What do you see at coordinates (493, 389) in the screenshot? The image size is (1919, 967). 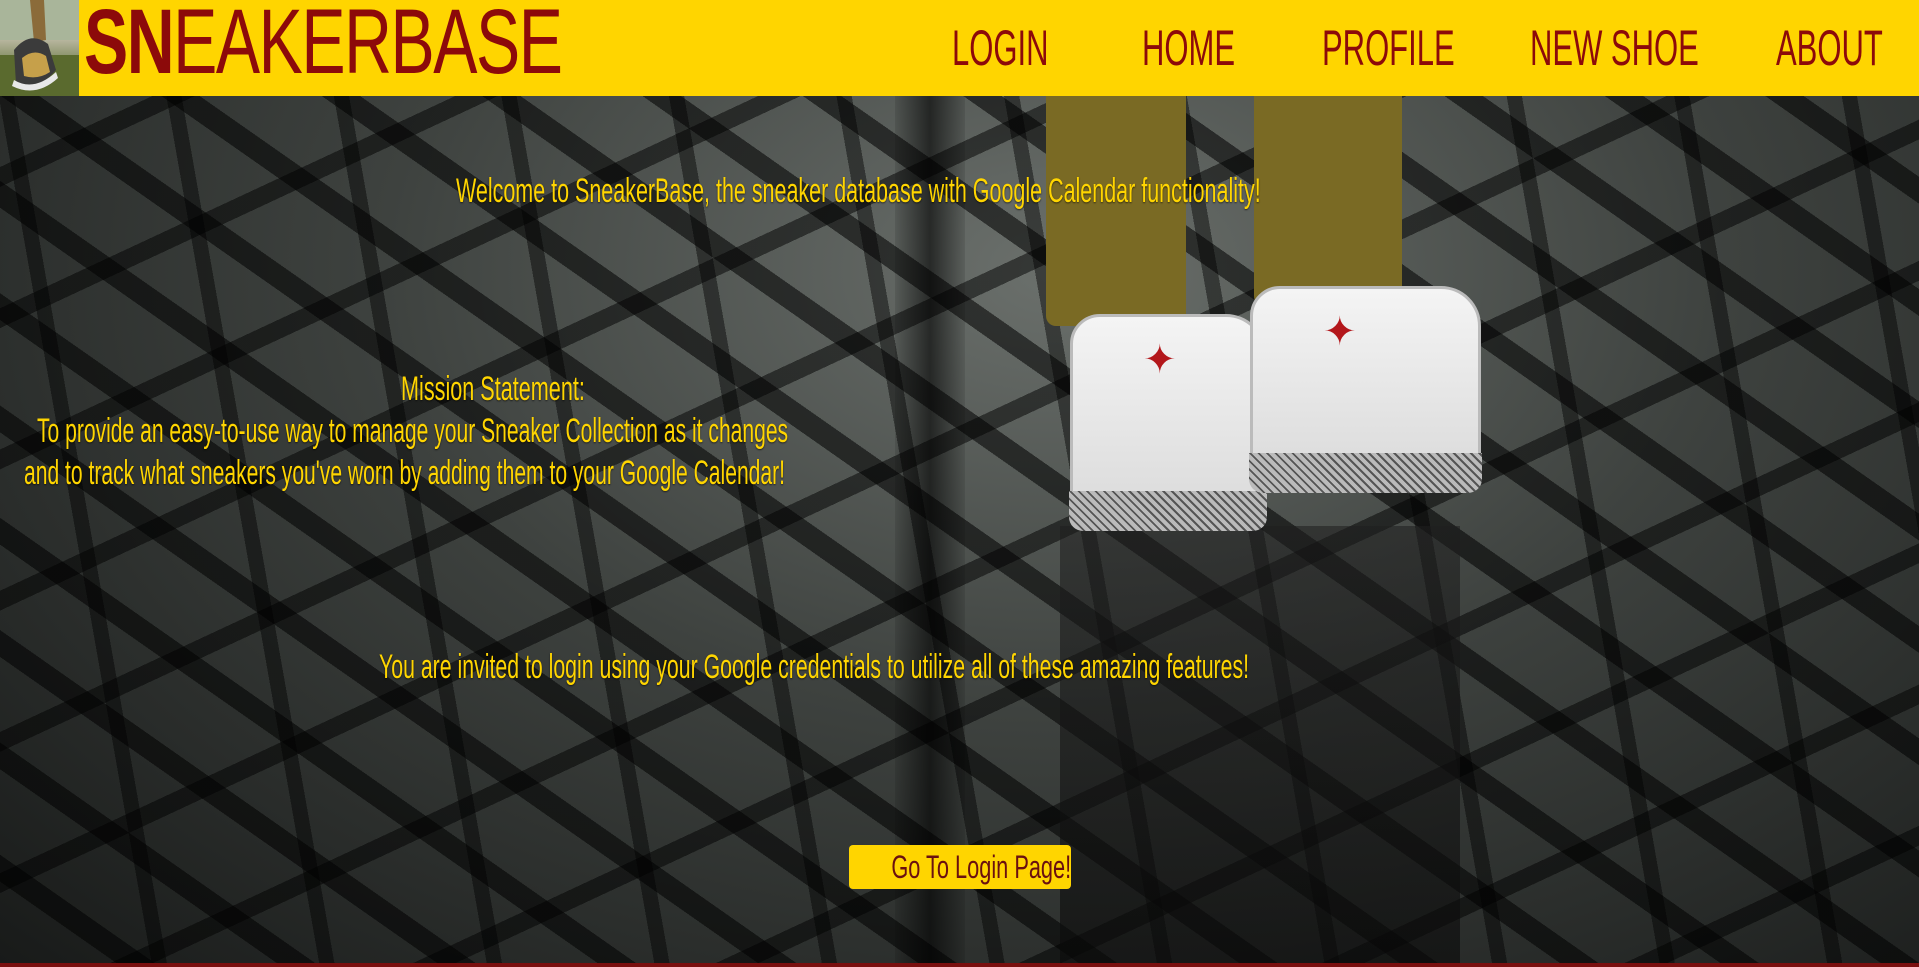 I see `mission-title: Mission Statement:` at bounding box center [493, 389].